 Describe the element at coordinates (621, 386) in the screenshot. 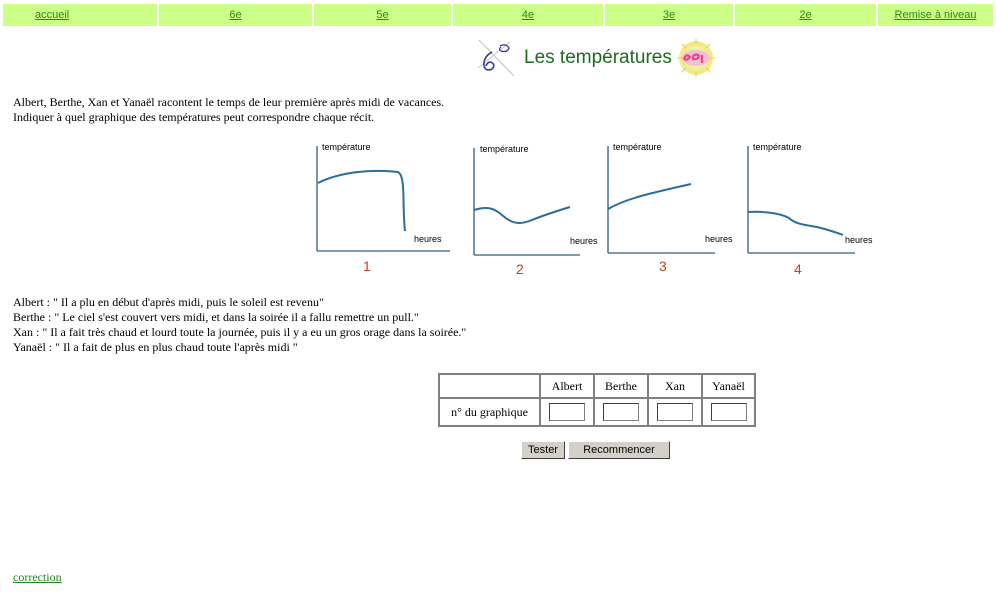

I see `header-berthe: Berthe` at that location.